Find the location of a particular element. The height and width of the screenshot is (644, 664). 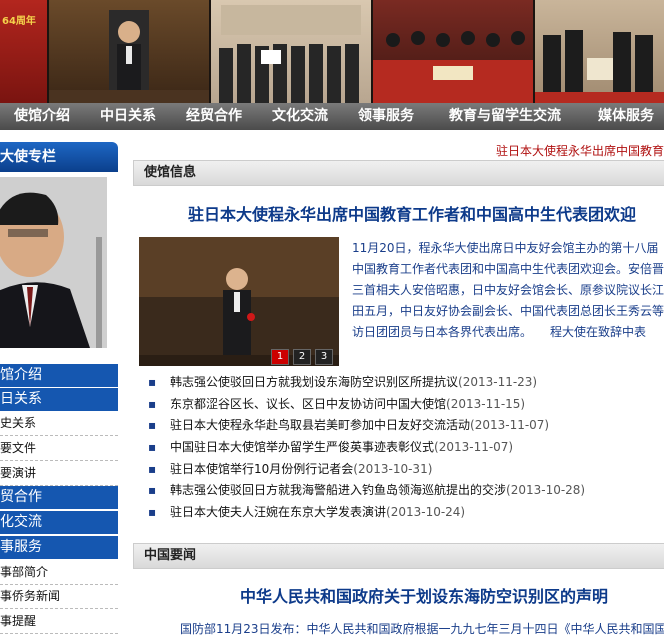

banner-photo-ambassador is located at coordinates (129, 51).